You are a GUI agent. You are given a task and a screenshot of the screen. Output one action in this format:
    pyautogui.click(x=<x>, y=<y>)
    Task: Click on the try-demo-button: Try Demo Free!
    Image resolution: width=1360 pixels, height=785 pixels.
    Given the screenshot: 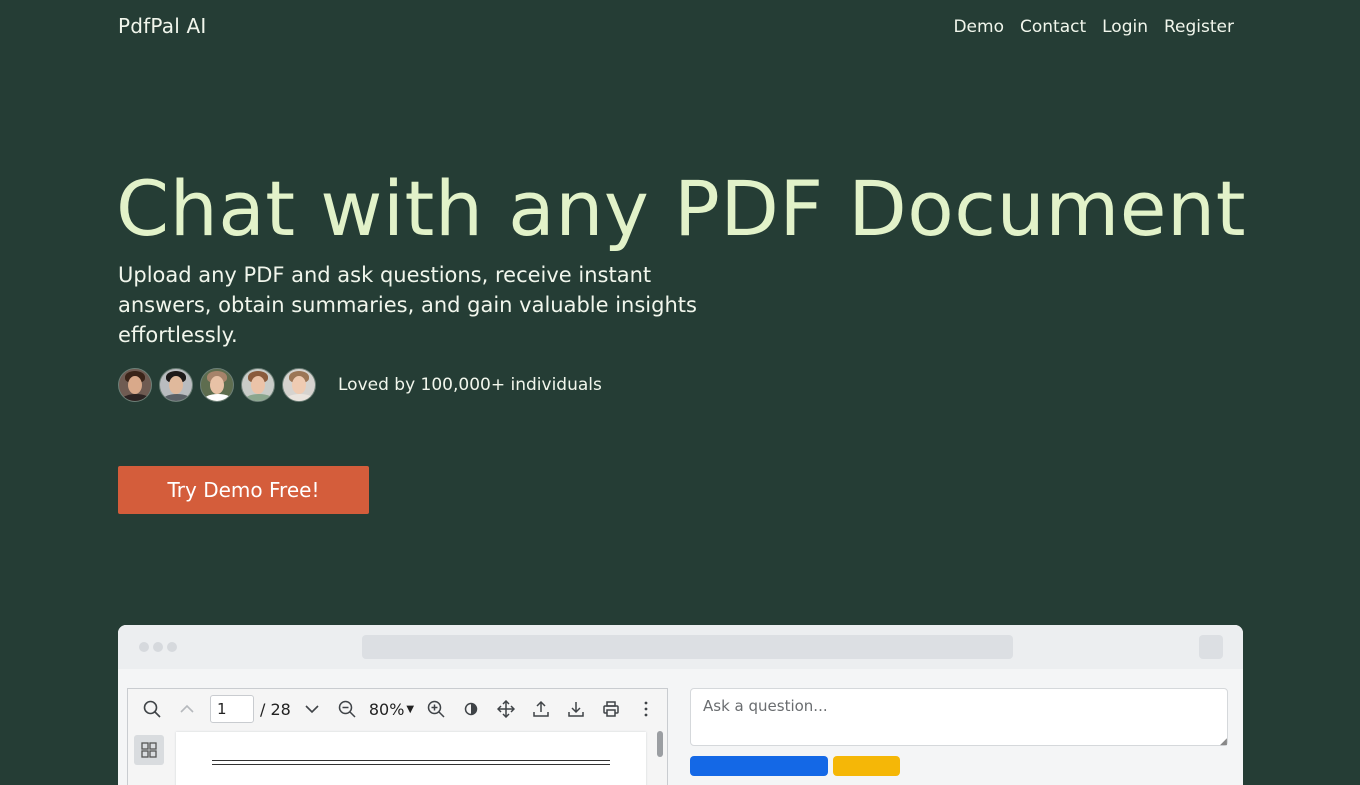 What is the action you would take?
    pyautogui.click(x=243, y=490)
    